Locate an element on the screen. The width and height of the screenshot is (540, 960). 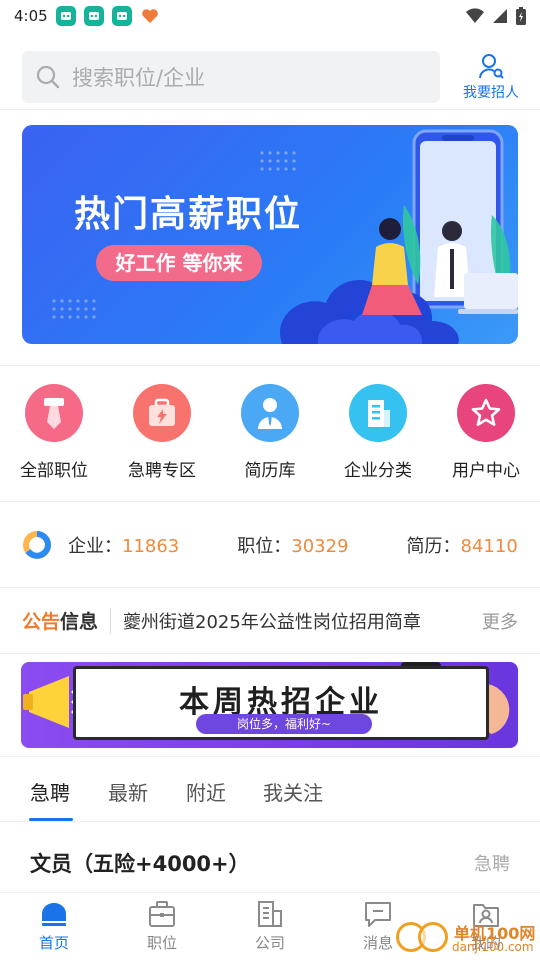
message-icon is located at coordinates (378, 914).